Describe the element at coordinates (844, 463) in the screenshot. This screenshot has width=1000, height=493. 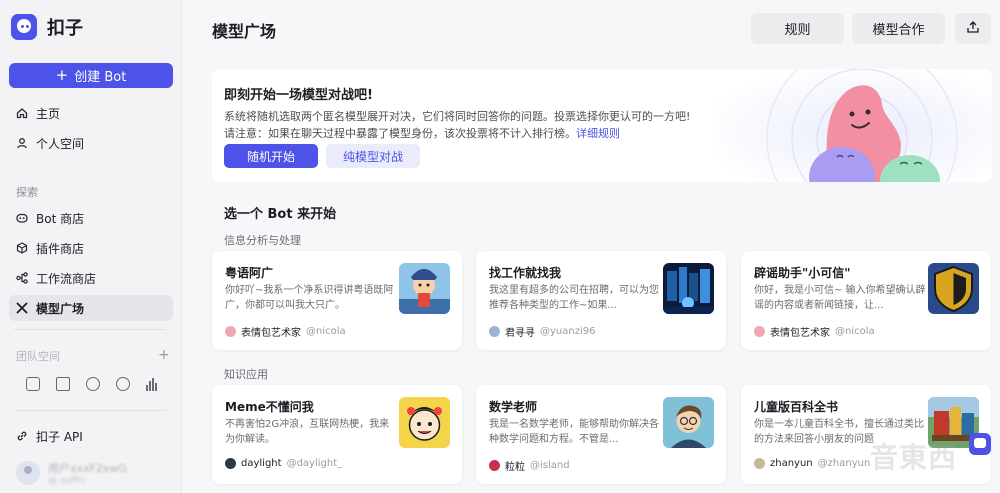
I see `author-handle: @zhanyun` at that location.